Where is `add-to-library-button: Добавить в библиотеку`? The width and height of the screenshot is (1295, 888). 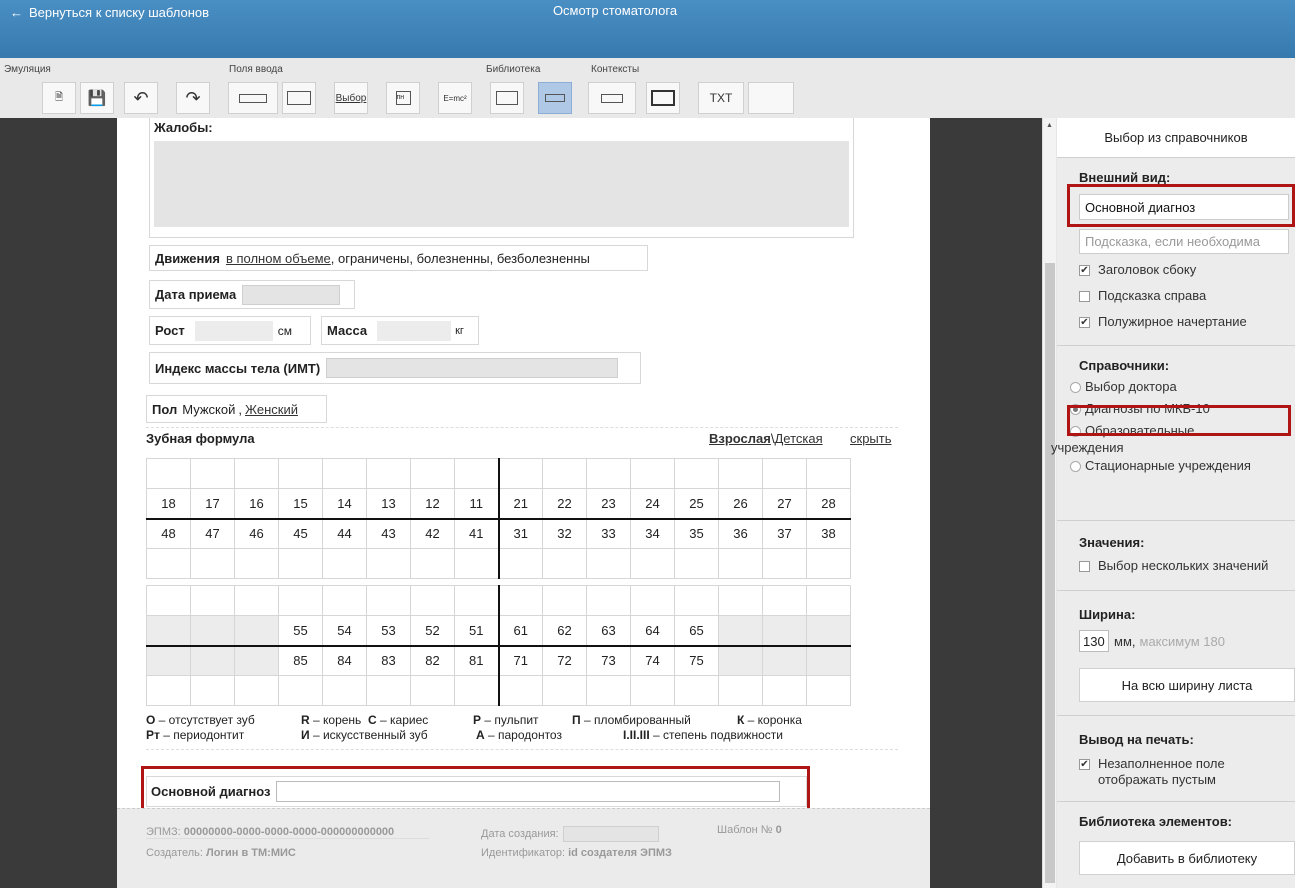
add-to-library-button: Добавить в библиотеку is located at coordinates (1187, 858).